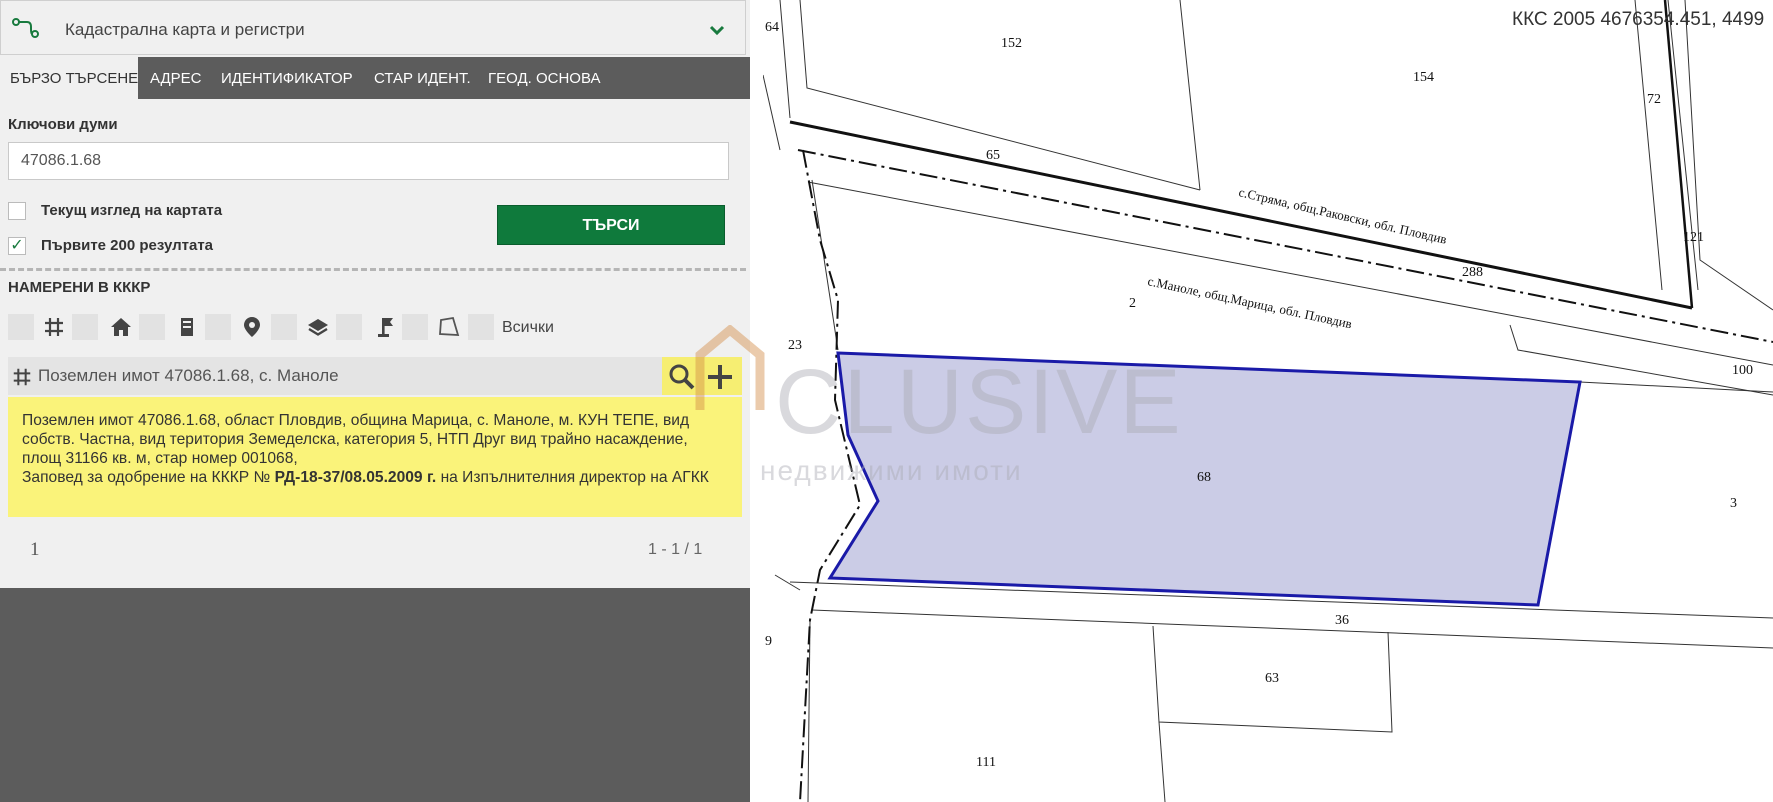 This screenshot has height=802, width=1773. Describe the element at coordinates (1342, 620) in the screenshot. I see `parcel-label: 36` at that location.